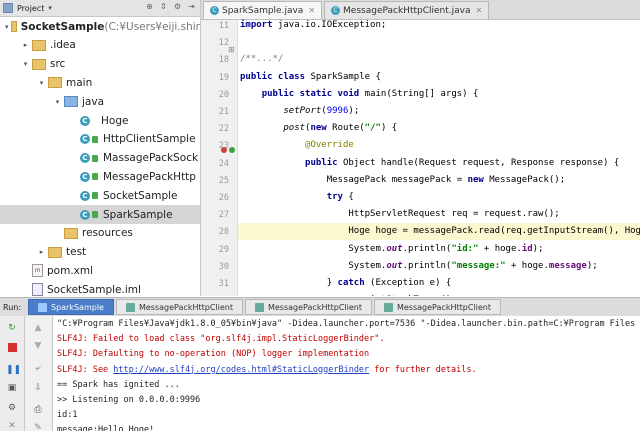 This screenshot has height=434, width=640. I want to click on tree-item-label: java, so click(93, 101).